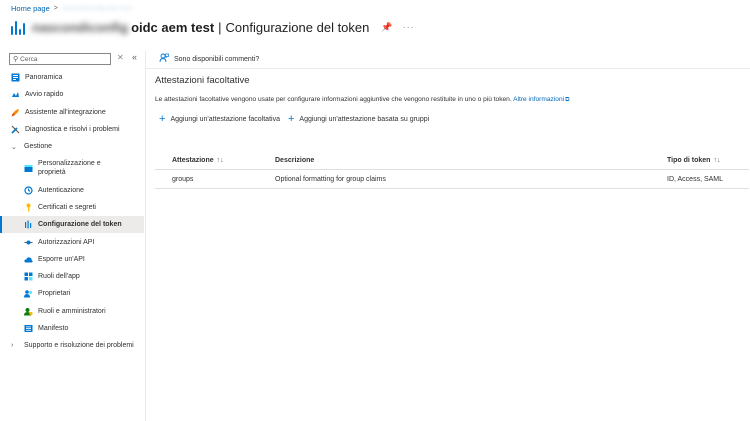  Describe the element at coordinates (16, 59) in the screenshot. I see `search-icon: ⚲` at that location.